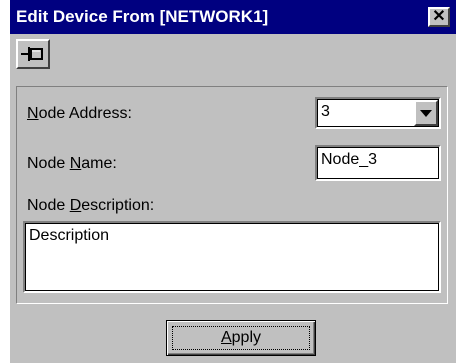 This screenshot has width=456, height=363. I want to click on apply-button: Apply, so click(241, 338).